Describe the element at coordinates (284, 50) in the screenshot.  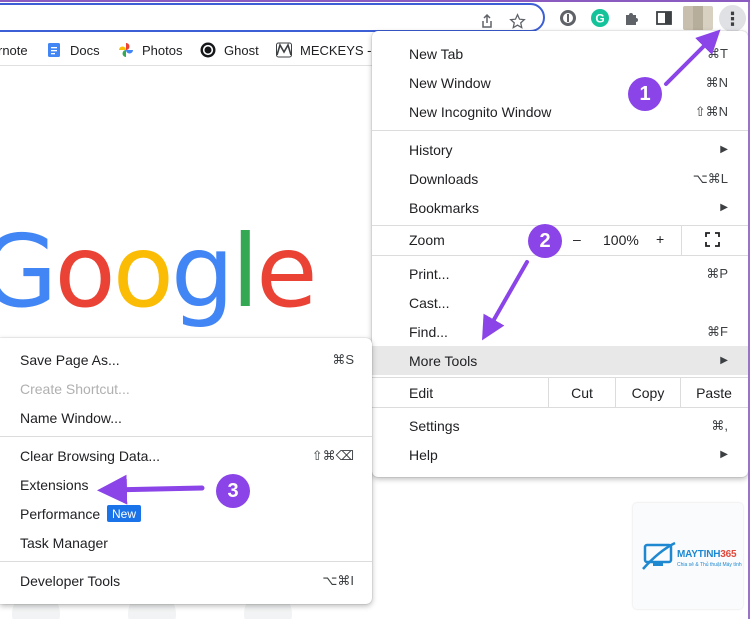
I see `meckeys-icon` at that location.